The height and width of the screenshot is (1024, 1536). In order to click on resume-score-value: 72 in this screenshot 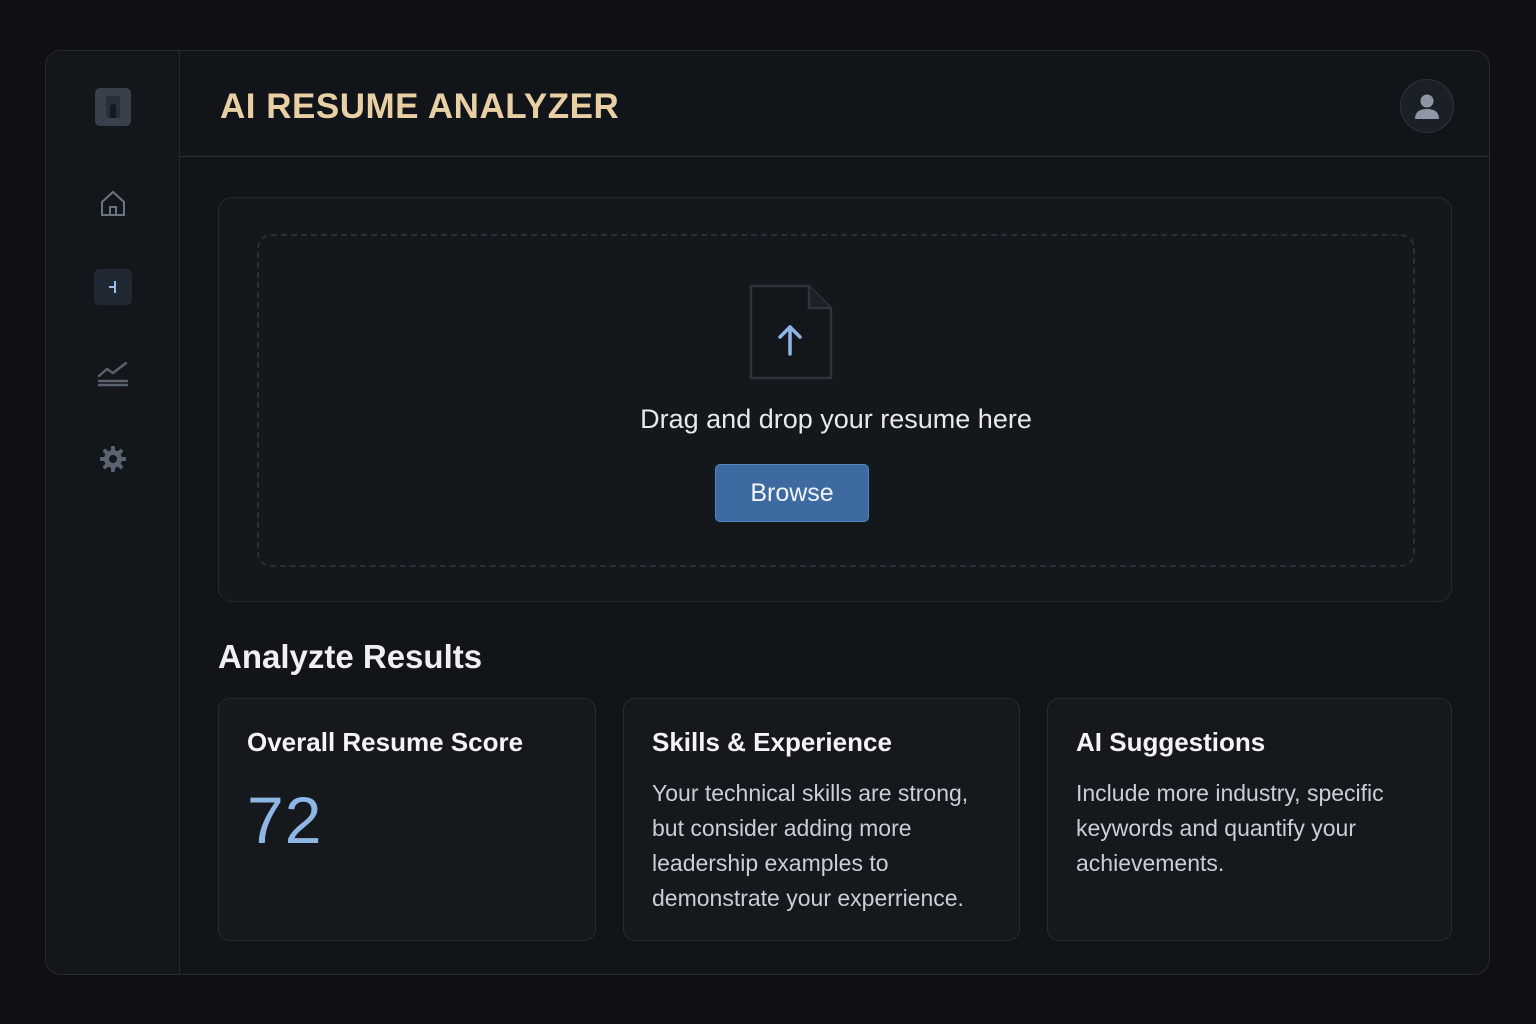, I will do `click(285, 820)`.